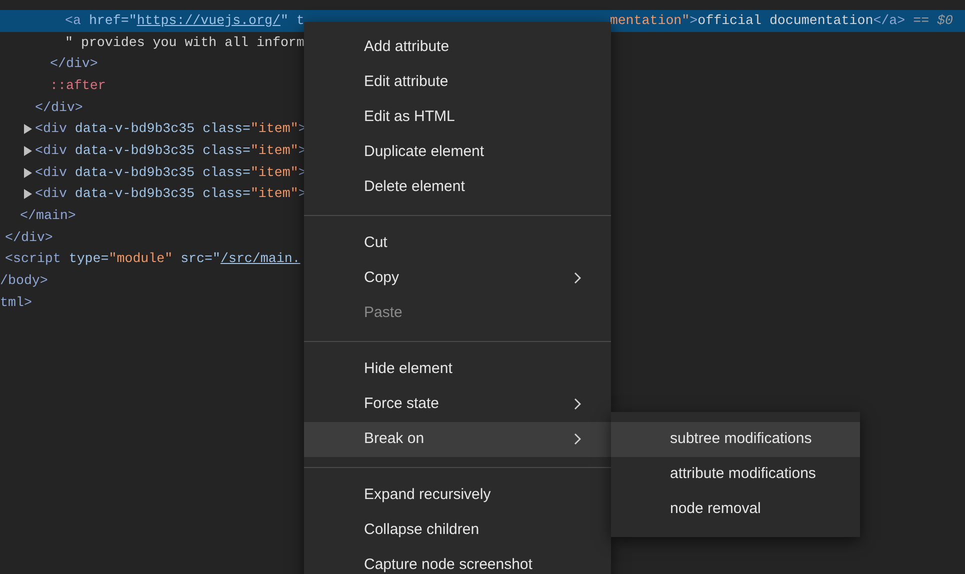 This screenshot has height=574, width=965. I want to click on menu-item: attribute modifications, so click(735, 474).